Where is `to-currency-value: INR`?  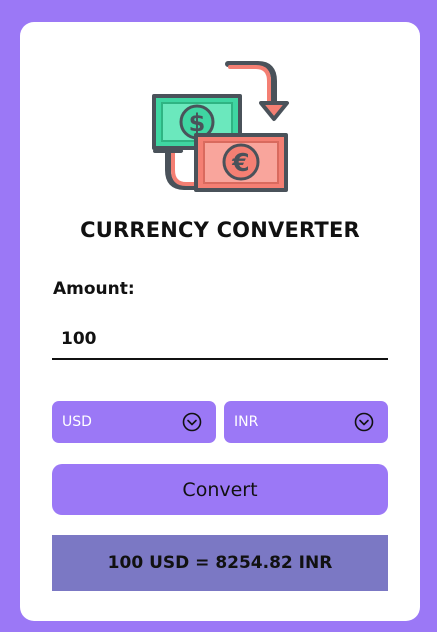 to-currency-value: INR is located at coordinates (246, 422).